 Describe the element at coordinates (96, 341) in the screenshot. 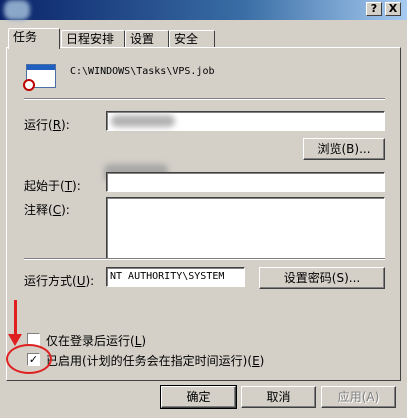

I see `only-logged-on-label: 仅在登录后运行(L)` at that location.